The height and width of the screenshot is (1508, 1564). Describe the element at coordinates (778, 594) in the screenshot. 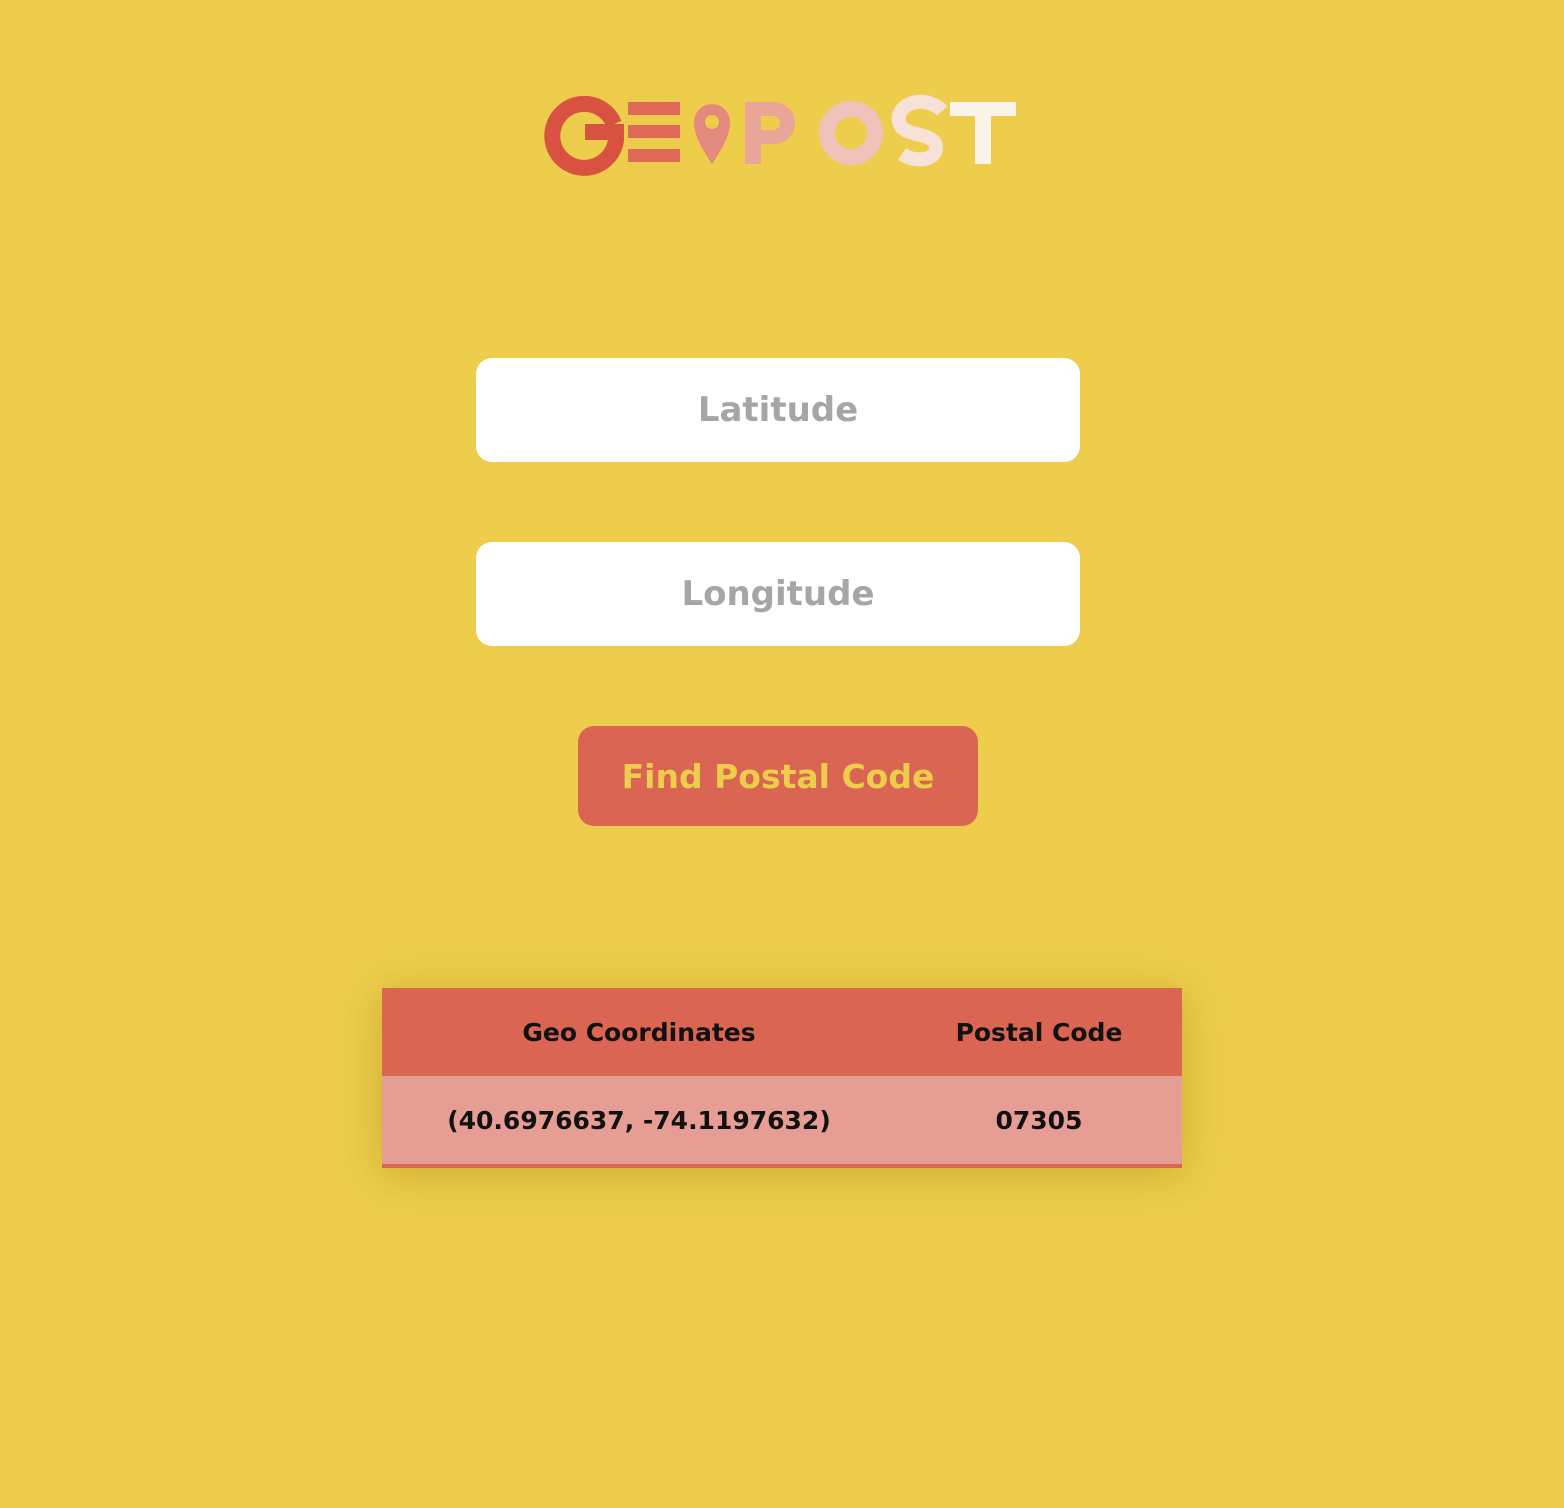

I see `longitude-input` at that location.